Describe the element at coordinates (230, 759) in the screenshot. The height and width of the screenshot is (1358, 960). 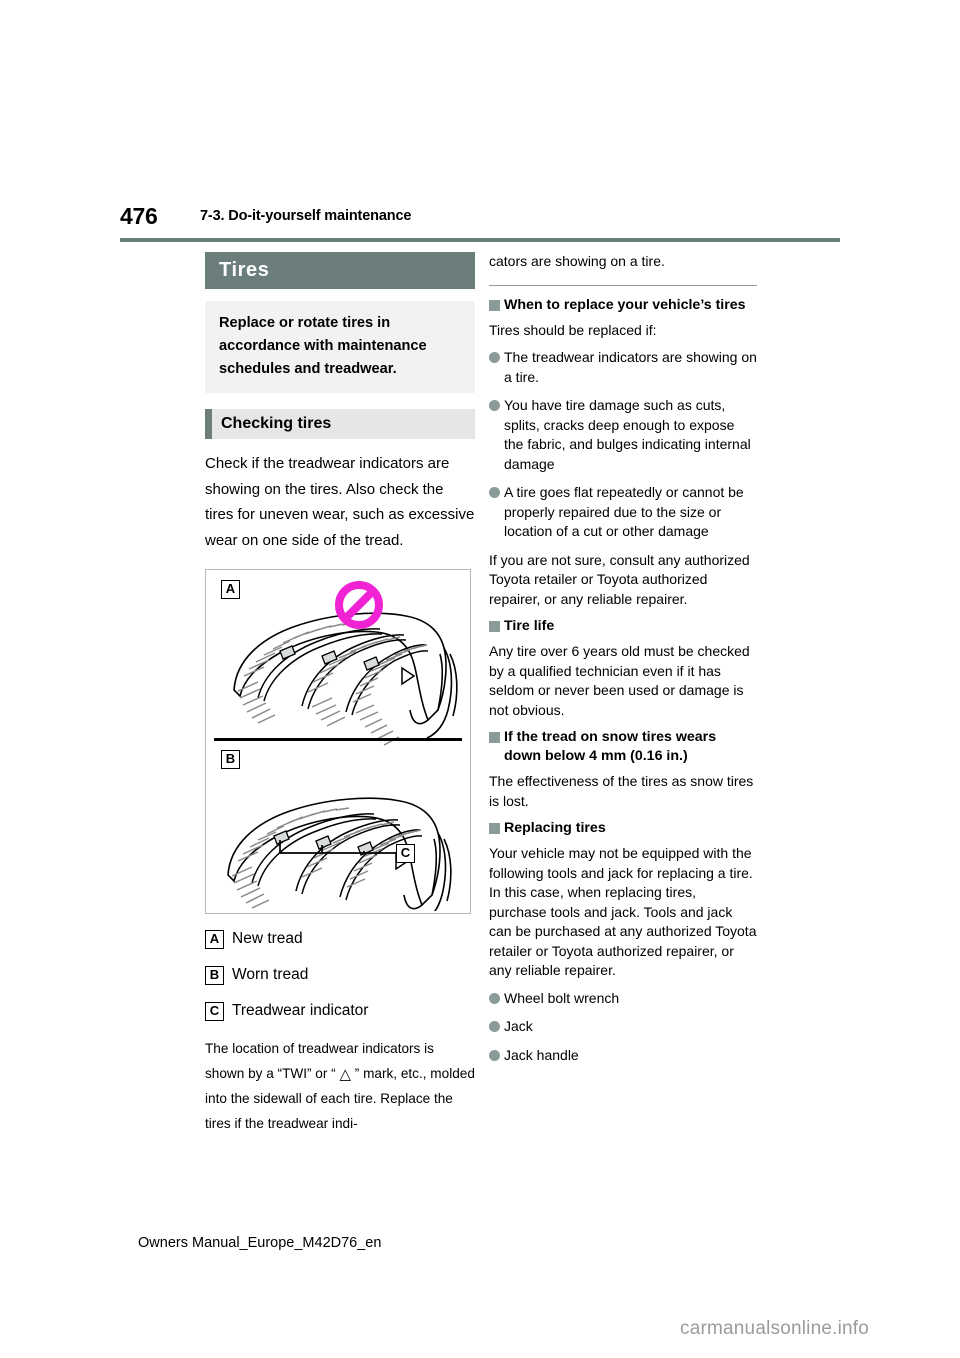
I see `panel-tag-b: B` at that location.